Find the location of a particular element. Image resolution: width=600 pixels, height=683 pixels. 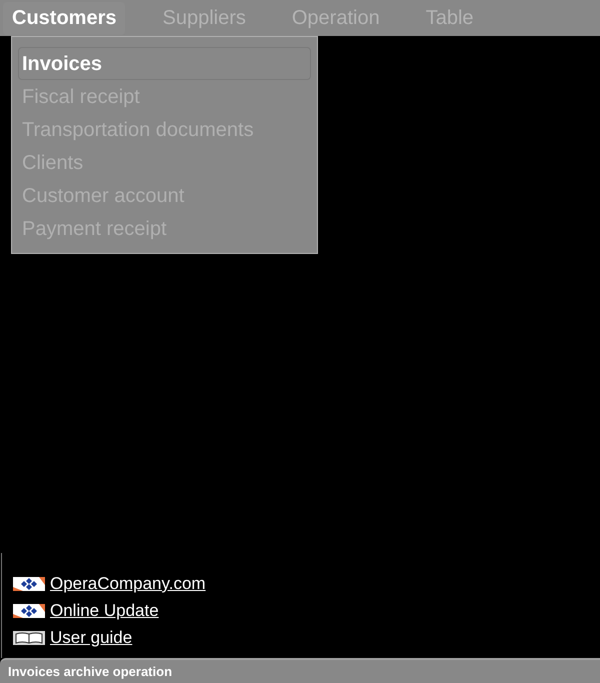

status-text: Invoices archive operation is located at coordinates (90, 671).